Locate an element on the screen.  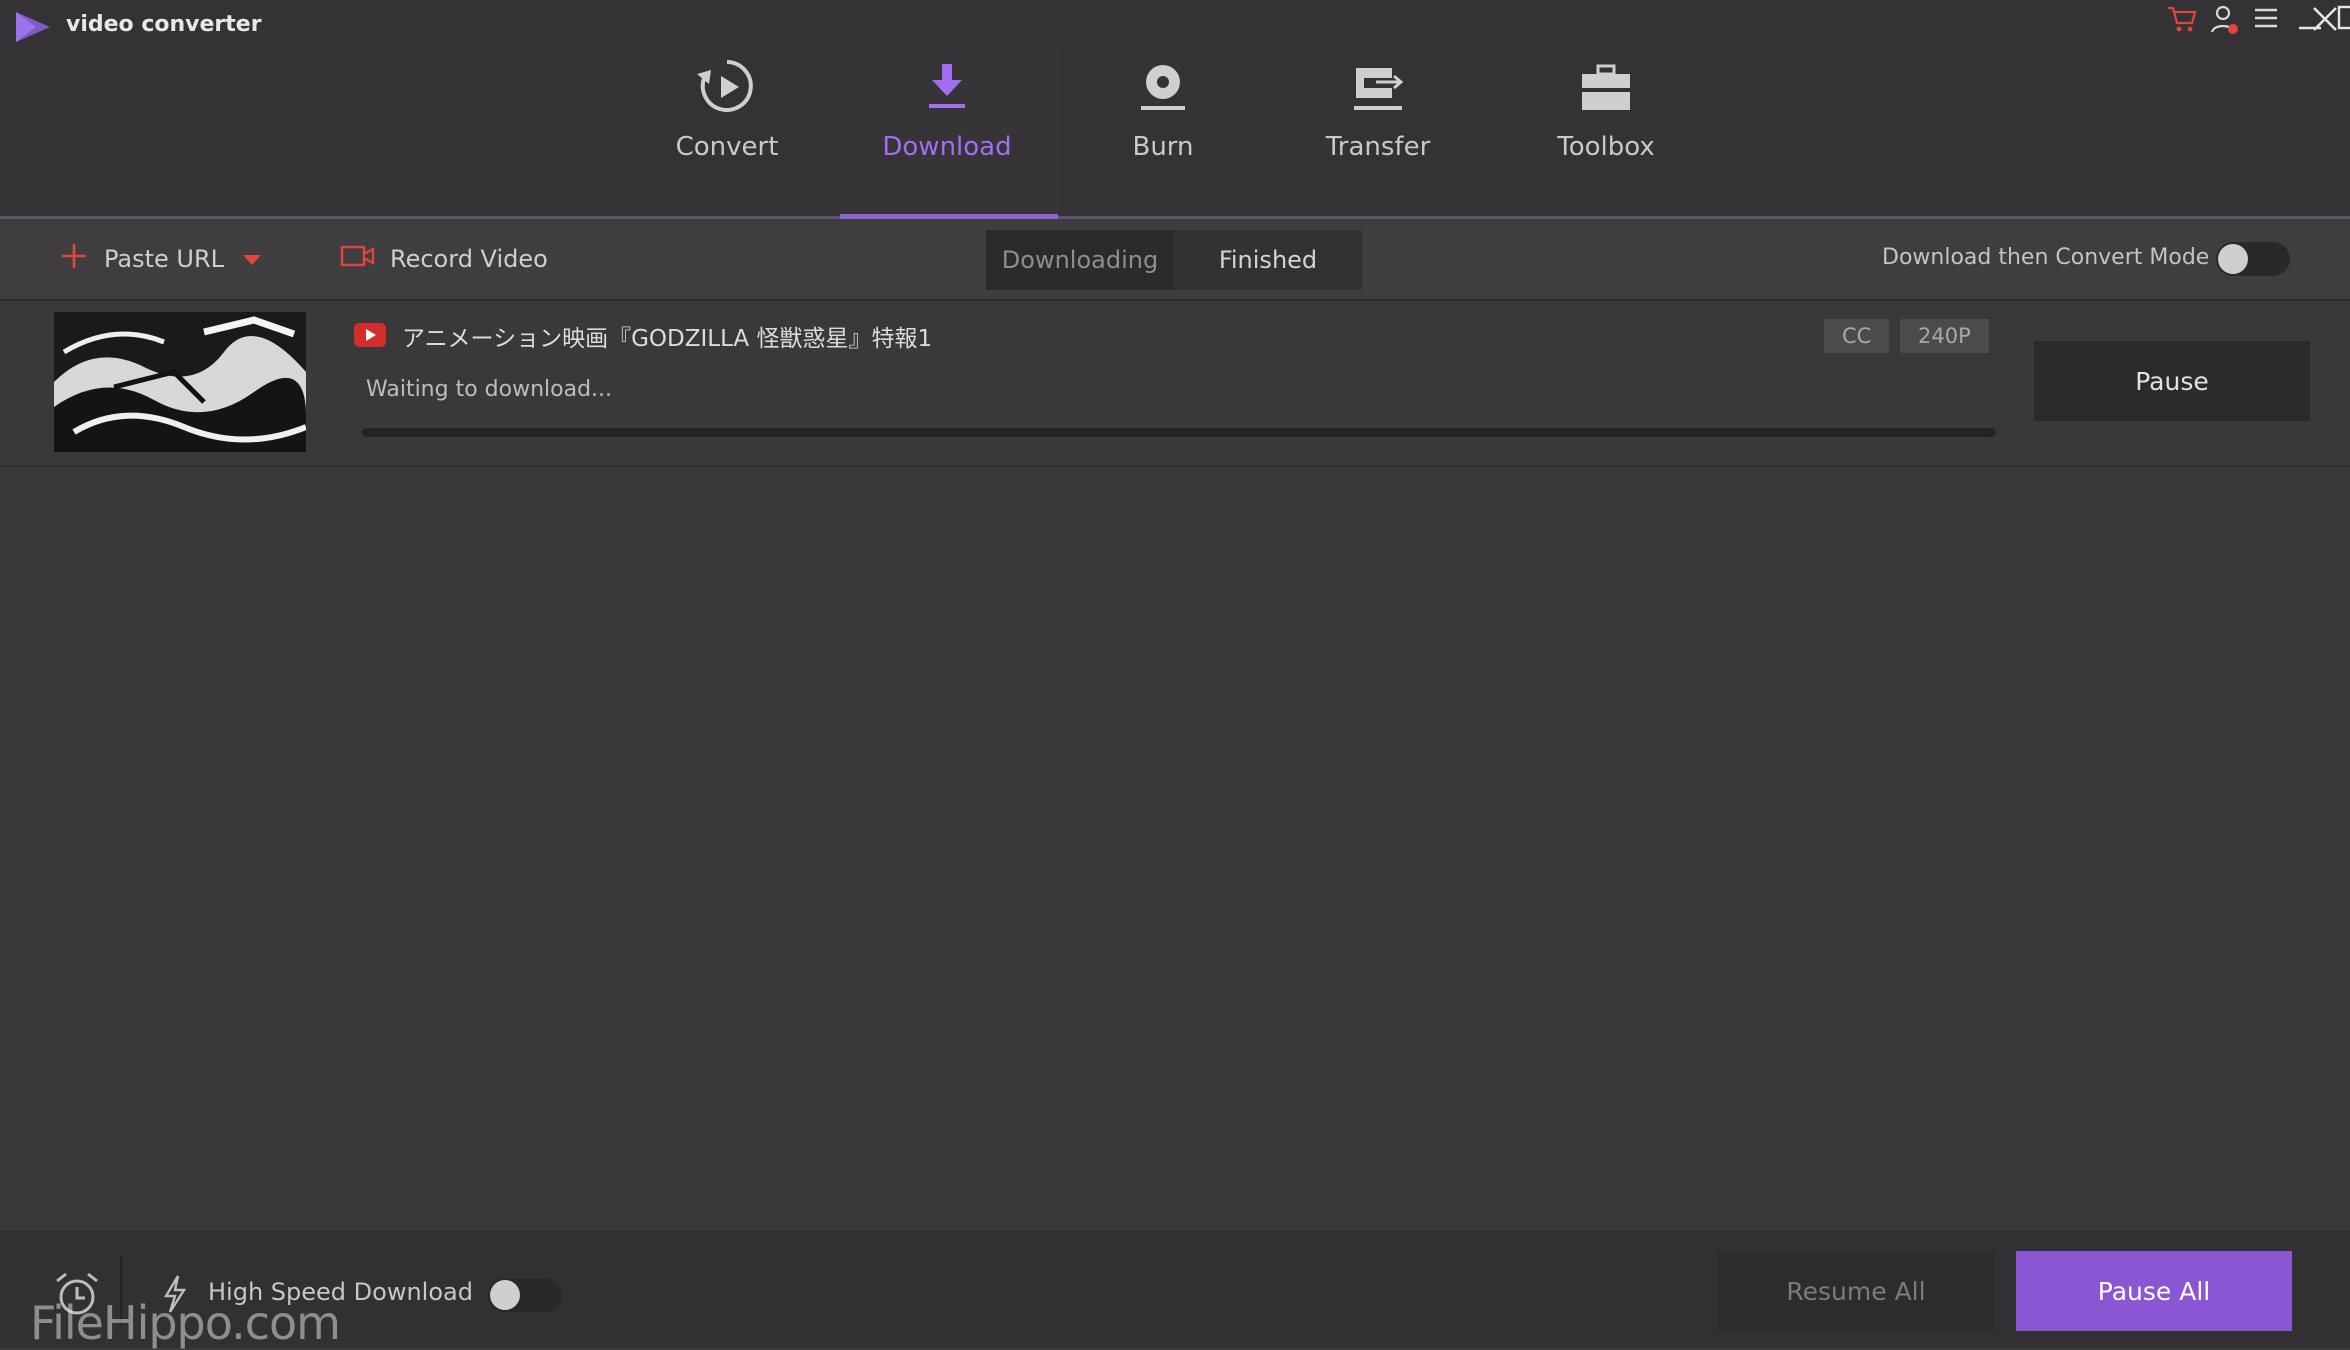
tab-finished: Finished is located at coordinates (1268, 260).